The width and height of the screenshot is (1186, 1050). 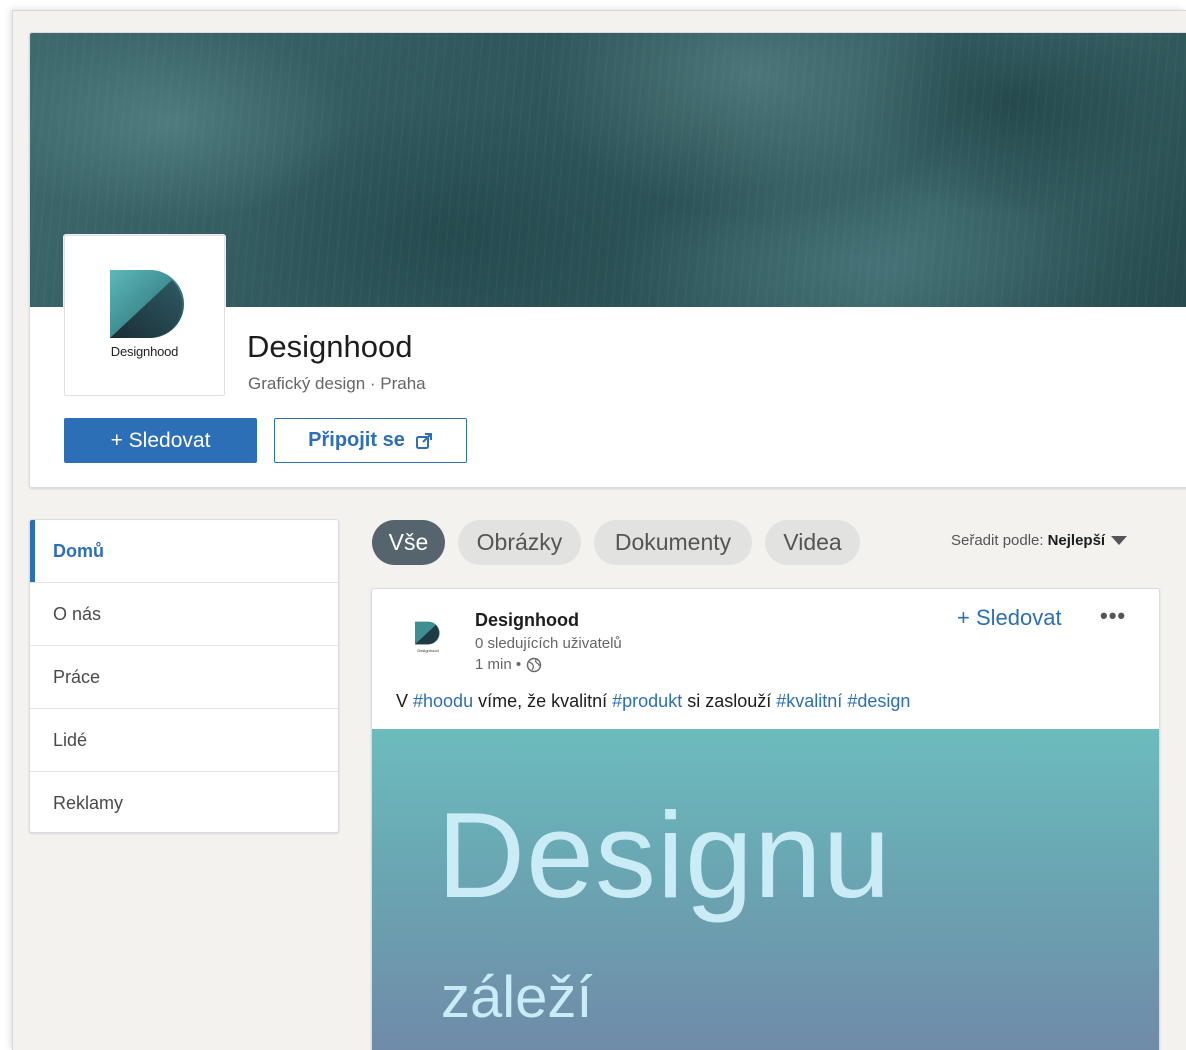 What do you see at coordinates (184, 802) in the screenshot?
I see `nav-item-reklamy: Reklamy` at bounding box center [184, 802].